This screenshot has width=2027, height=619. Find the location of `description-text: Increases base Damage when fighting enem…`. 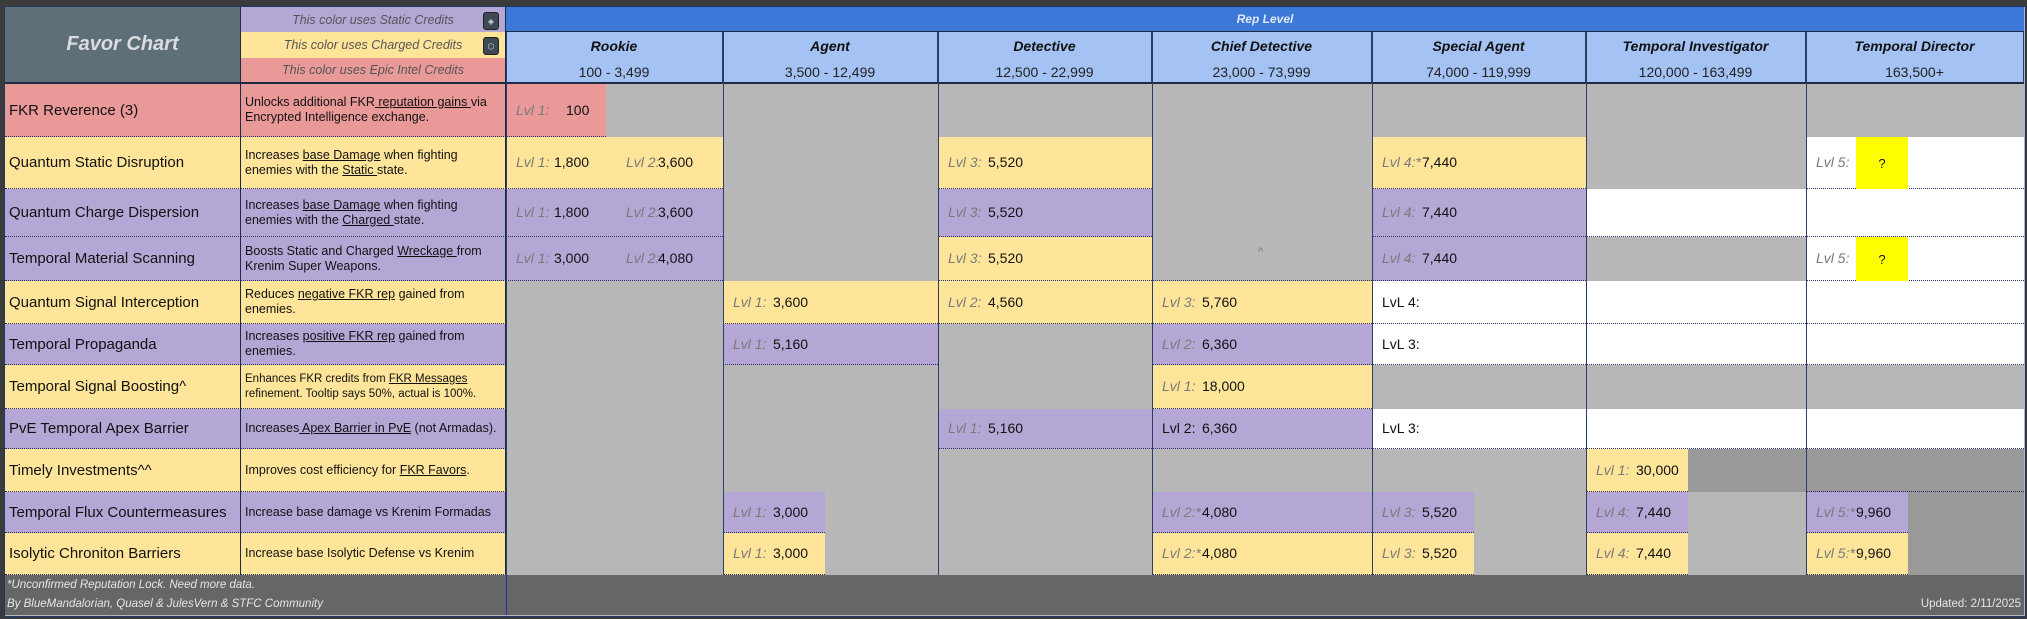

description-text: Increases base Damage when fighting enem… is located at coordinates (373, 163).